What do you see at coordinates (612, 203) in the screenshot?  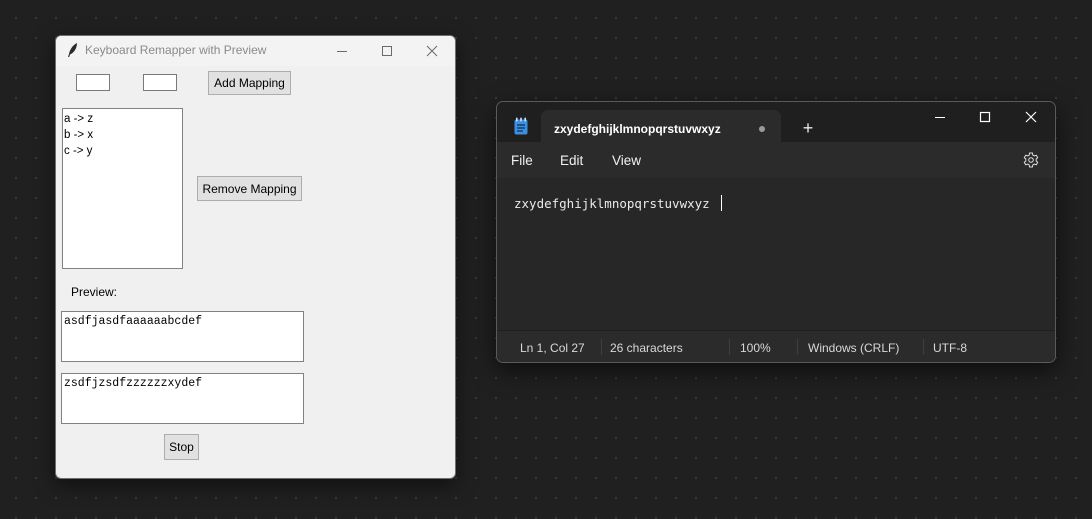 I see `editor-content: zxydefghijklmnopqrstuvwxyz` at bounding box center [612, 203].